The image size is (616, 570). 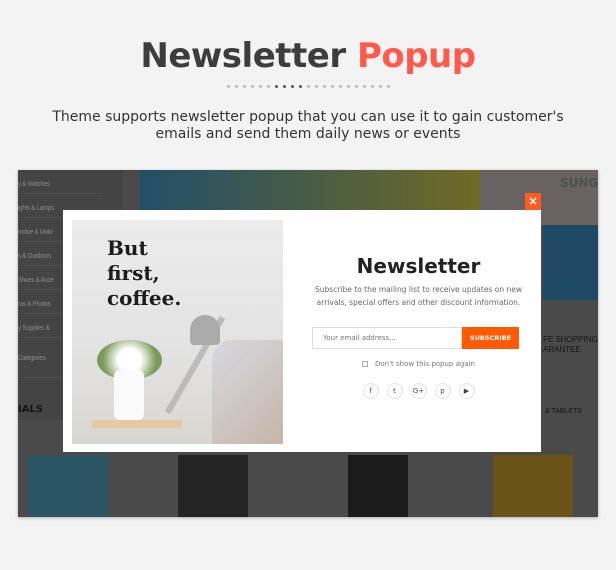 I want to click on pinterest-icon: p, so click(x=442, y=391).